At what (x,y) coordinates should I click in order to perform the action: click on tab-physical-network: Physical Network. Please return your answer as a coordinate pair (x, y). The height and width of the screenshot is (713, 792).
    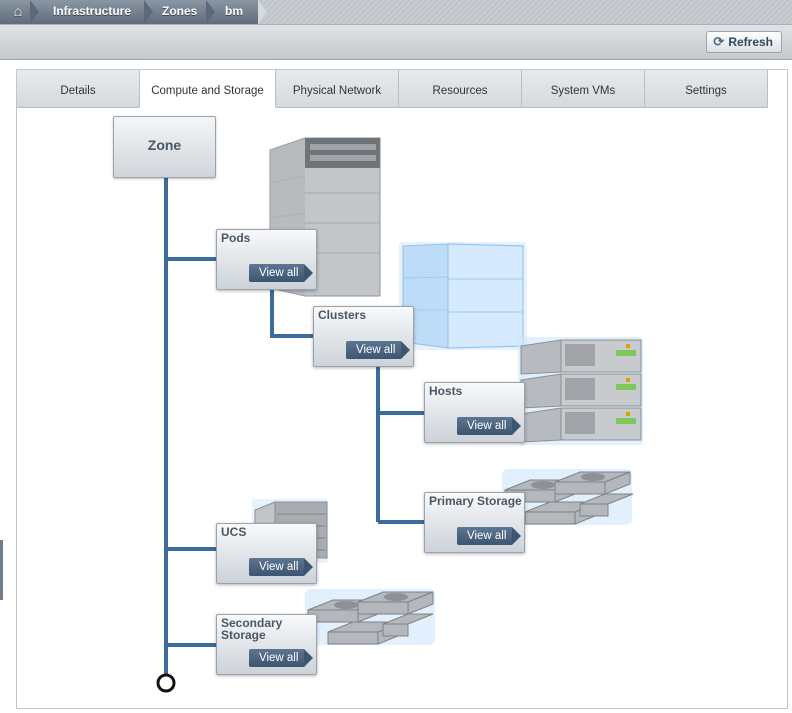
    Looking at the image, I should click on (337, 89).